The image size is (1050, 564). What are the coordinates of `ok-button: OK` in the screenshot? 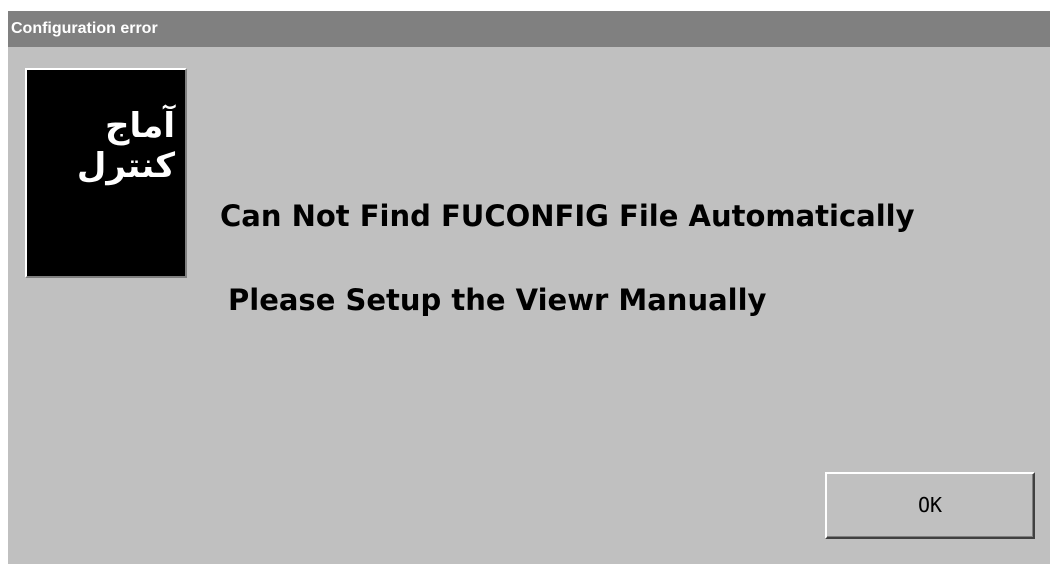 It's located at (930, 505).